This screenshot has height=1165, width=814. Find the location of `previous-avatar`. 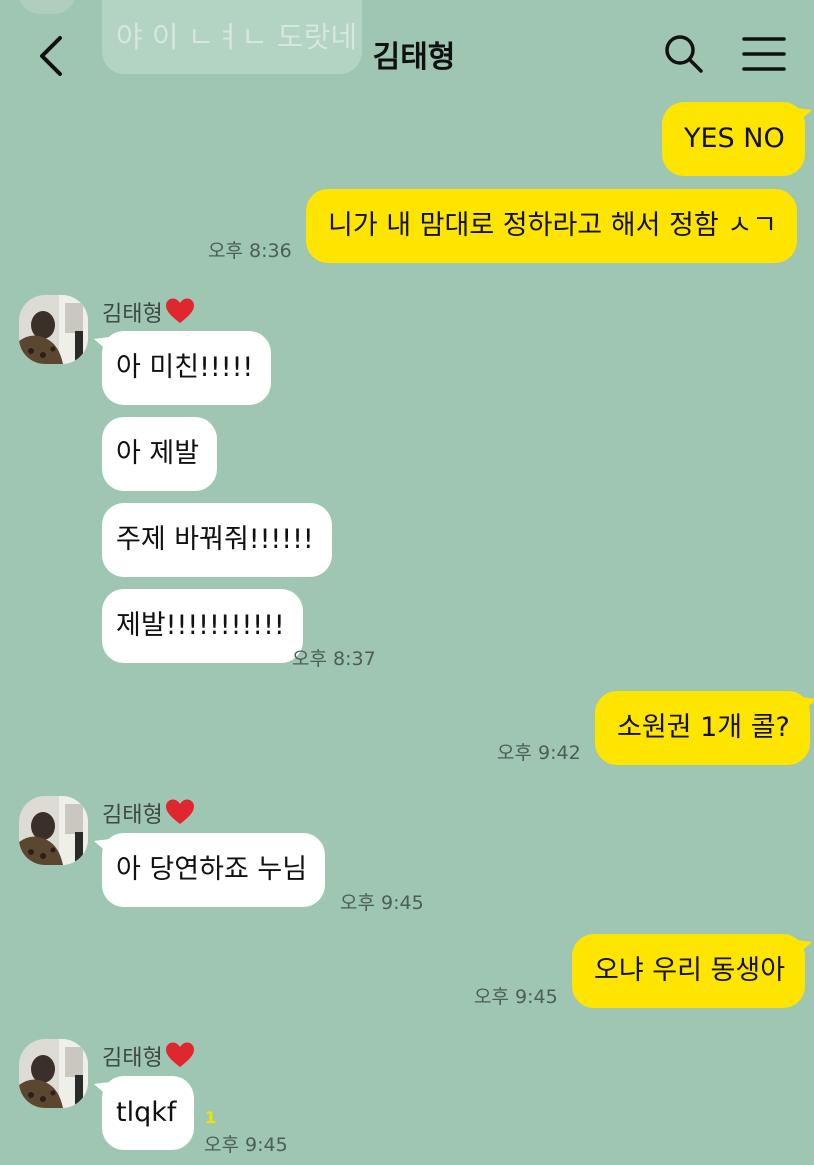

previous-avatar is located at coordinates (47, 7).